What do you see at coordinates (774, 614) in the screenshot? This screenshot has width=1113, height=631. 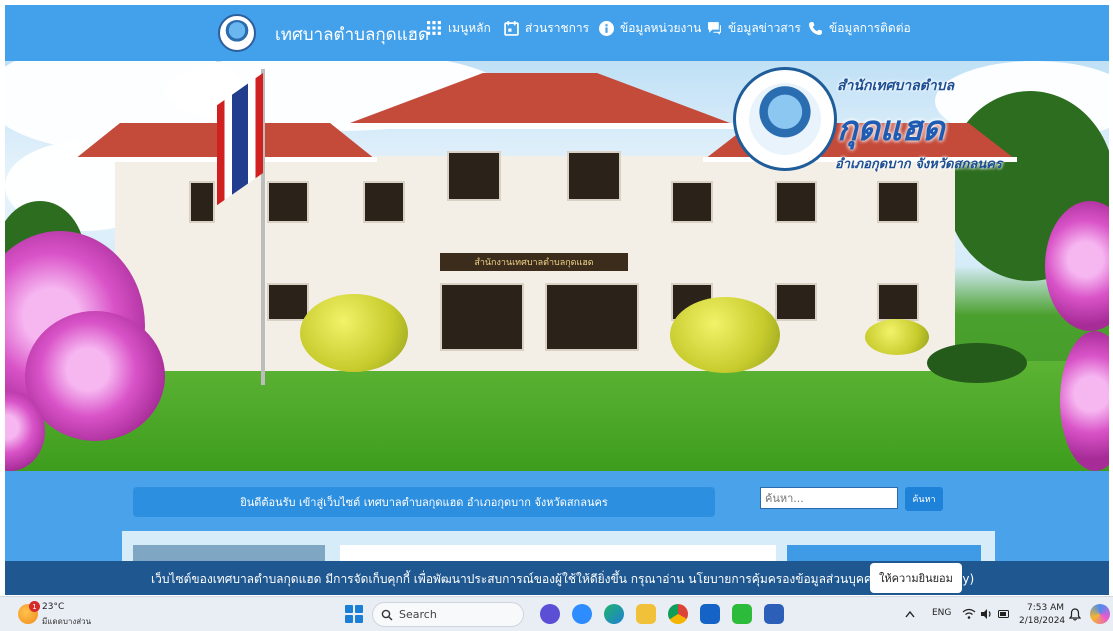 I see `word-app-icon` at bounding box center [774, 614].